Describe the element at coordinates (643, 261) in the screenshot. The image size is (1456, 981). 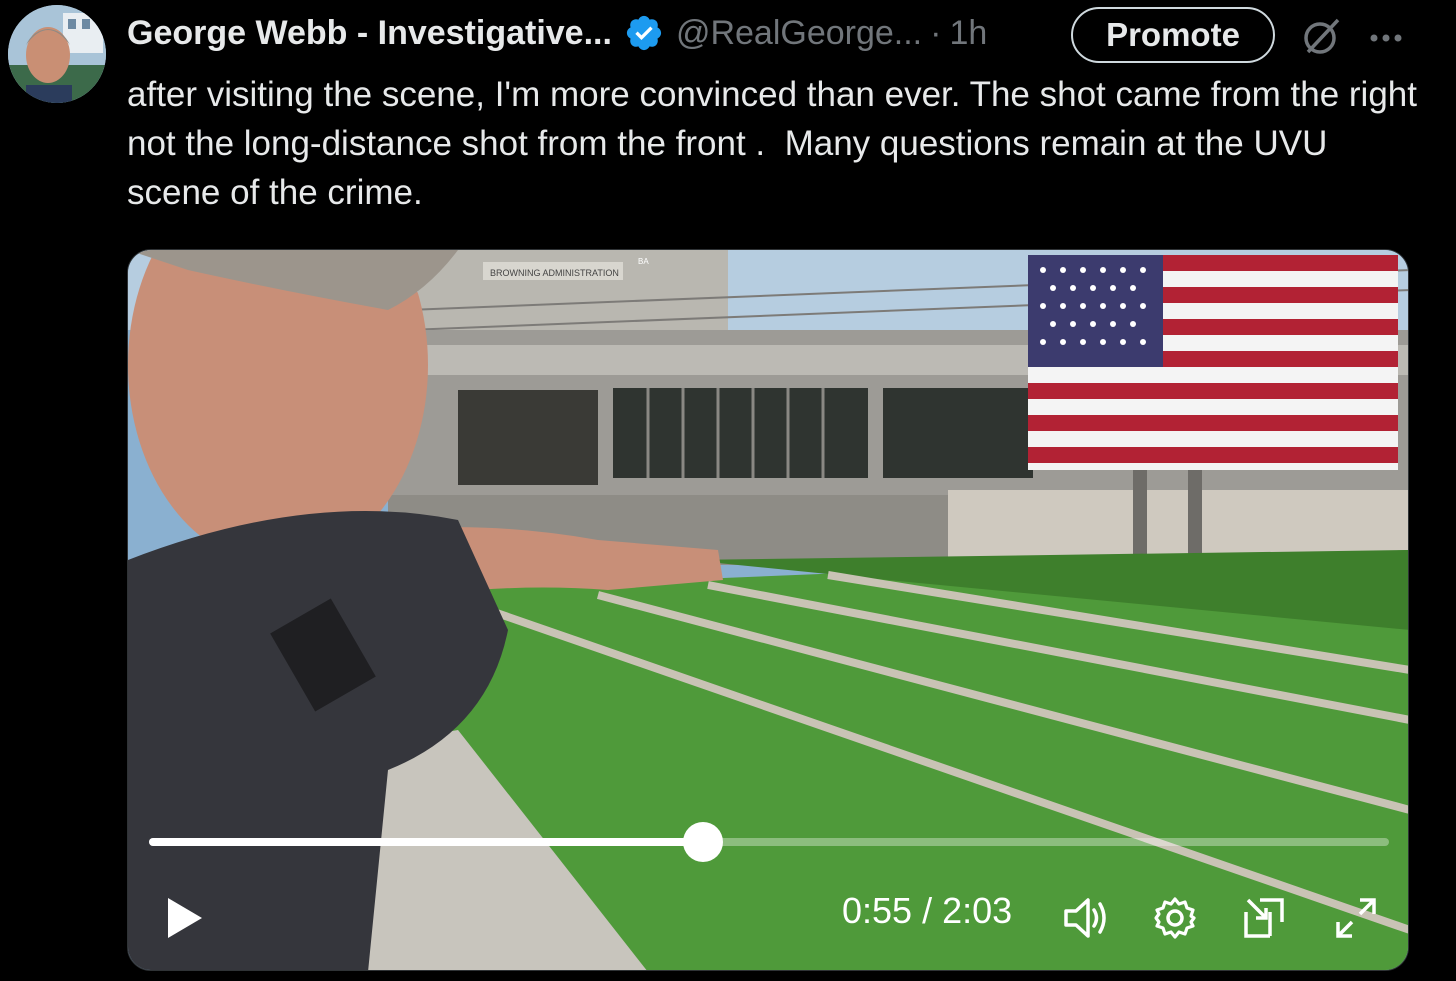
I see `building-code: BA` at that location.